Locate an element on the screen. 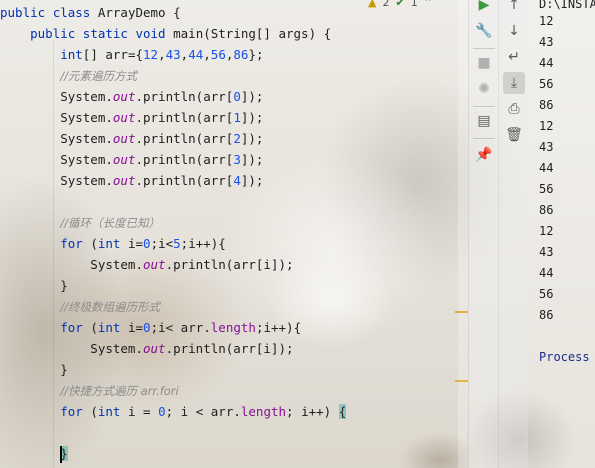 The image size is (595, 468). code-line: public static void main(String[] args) { is located at coordinates (165, 33).